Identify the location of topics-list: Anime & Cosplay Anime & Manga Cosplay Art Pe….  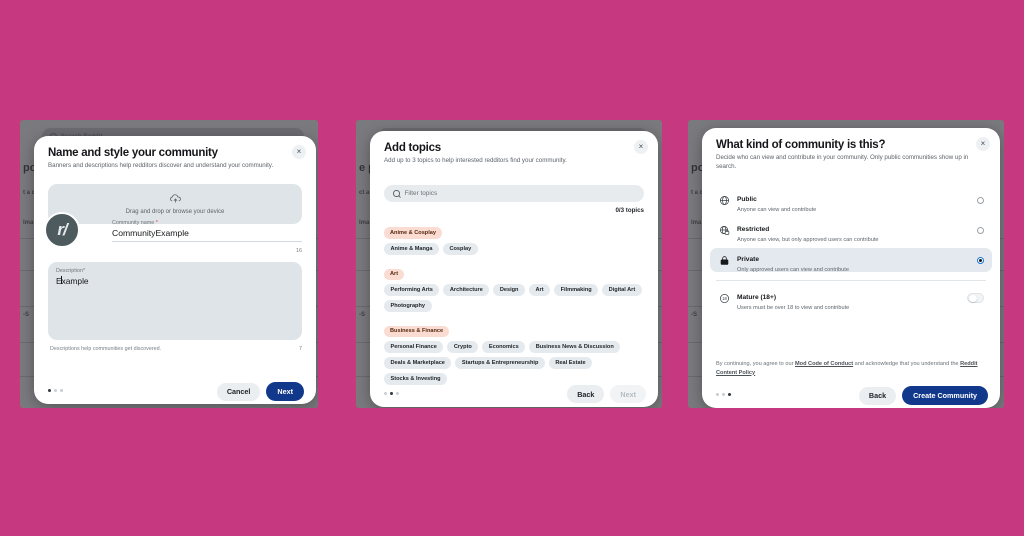
(516, 303).